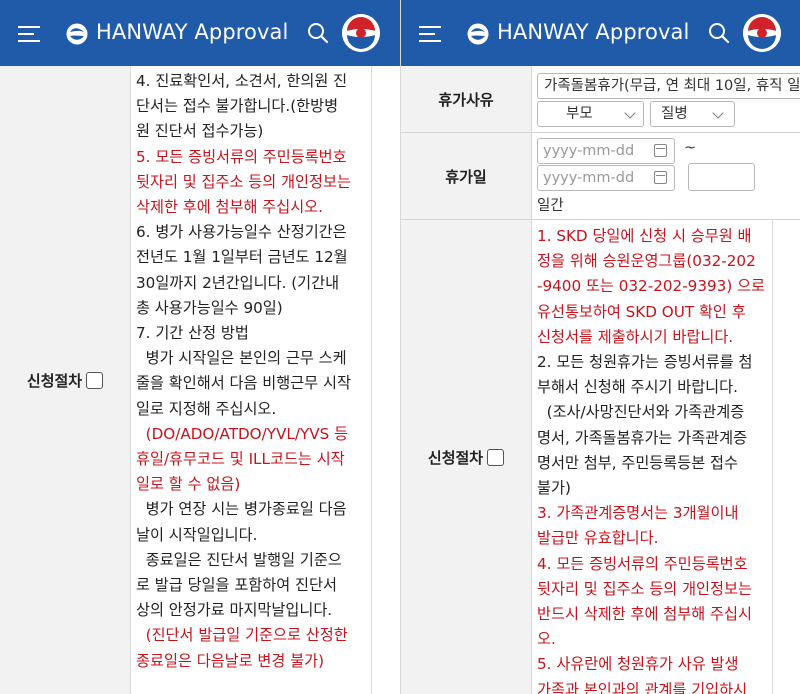 The height and width of the screenshot is (694, 800). I want to click on procedure-line: -9400 또는 032-202-9393) 으로, so click(651, 286).